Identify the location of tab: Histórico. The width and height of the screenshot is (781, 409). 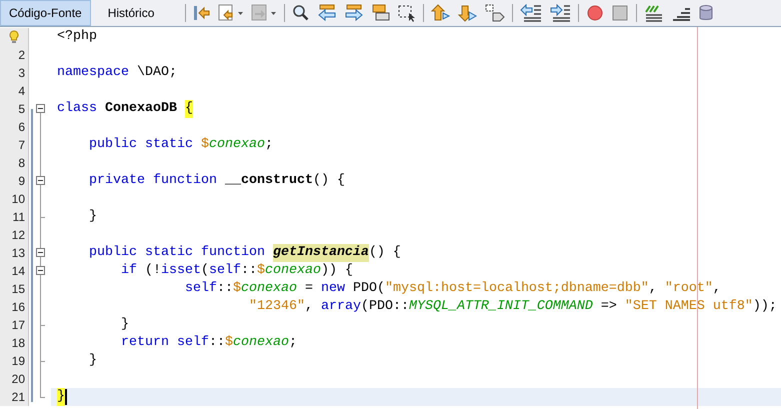
(131, 13).